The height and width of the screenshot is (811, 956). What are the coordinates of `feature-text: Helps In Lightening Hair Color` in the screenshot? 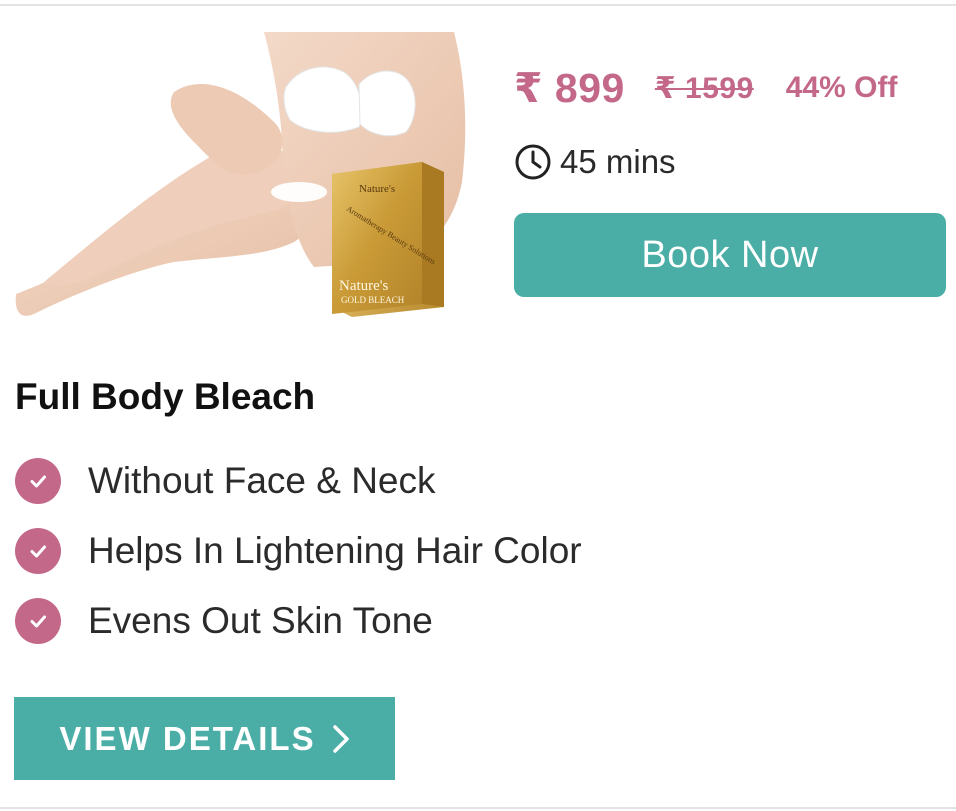 It's located at (335, 550).